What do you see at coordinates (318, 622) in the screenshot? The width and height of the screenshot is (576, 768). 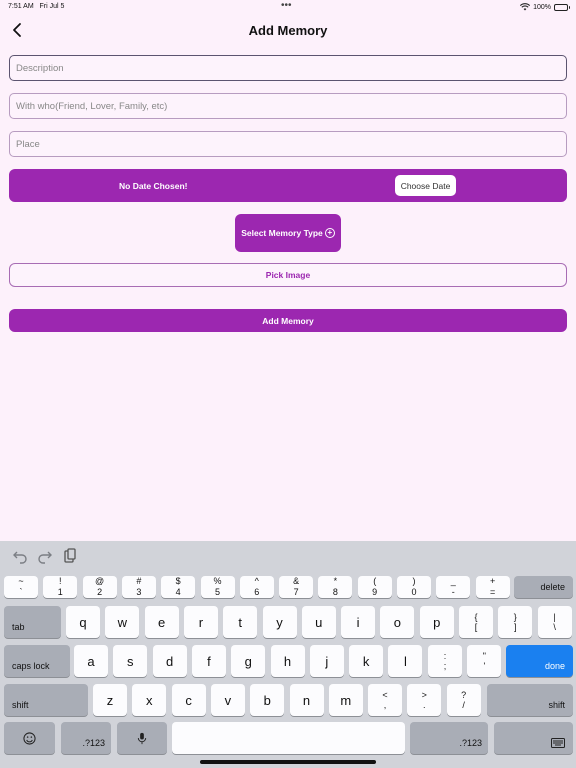 I see `key-u: u` at bounding box center [318, 622].